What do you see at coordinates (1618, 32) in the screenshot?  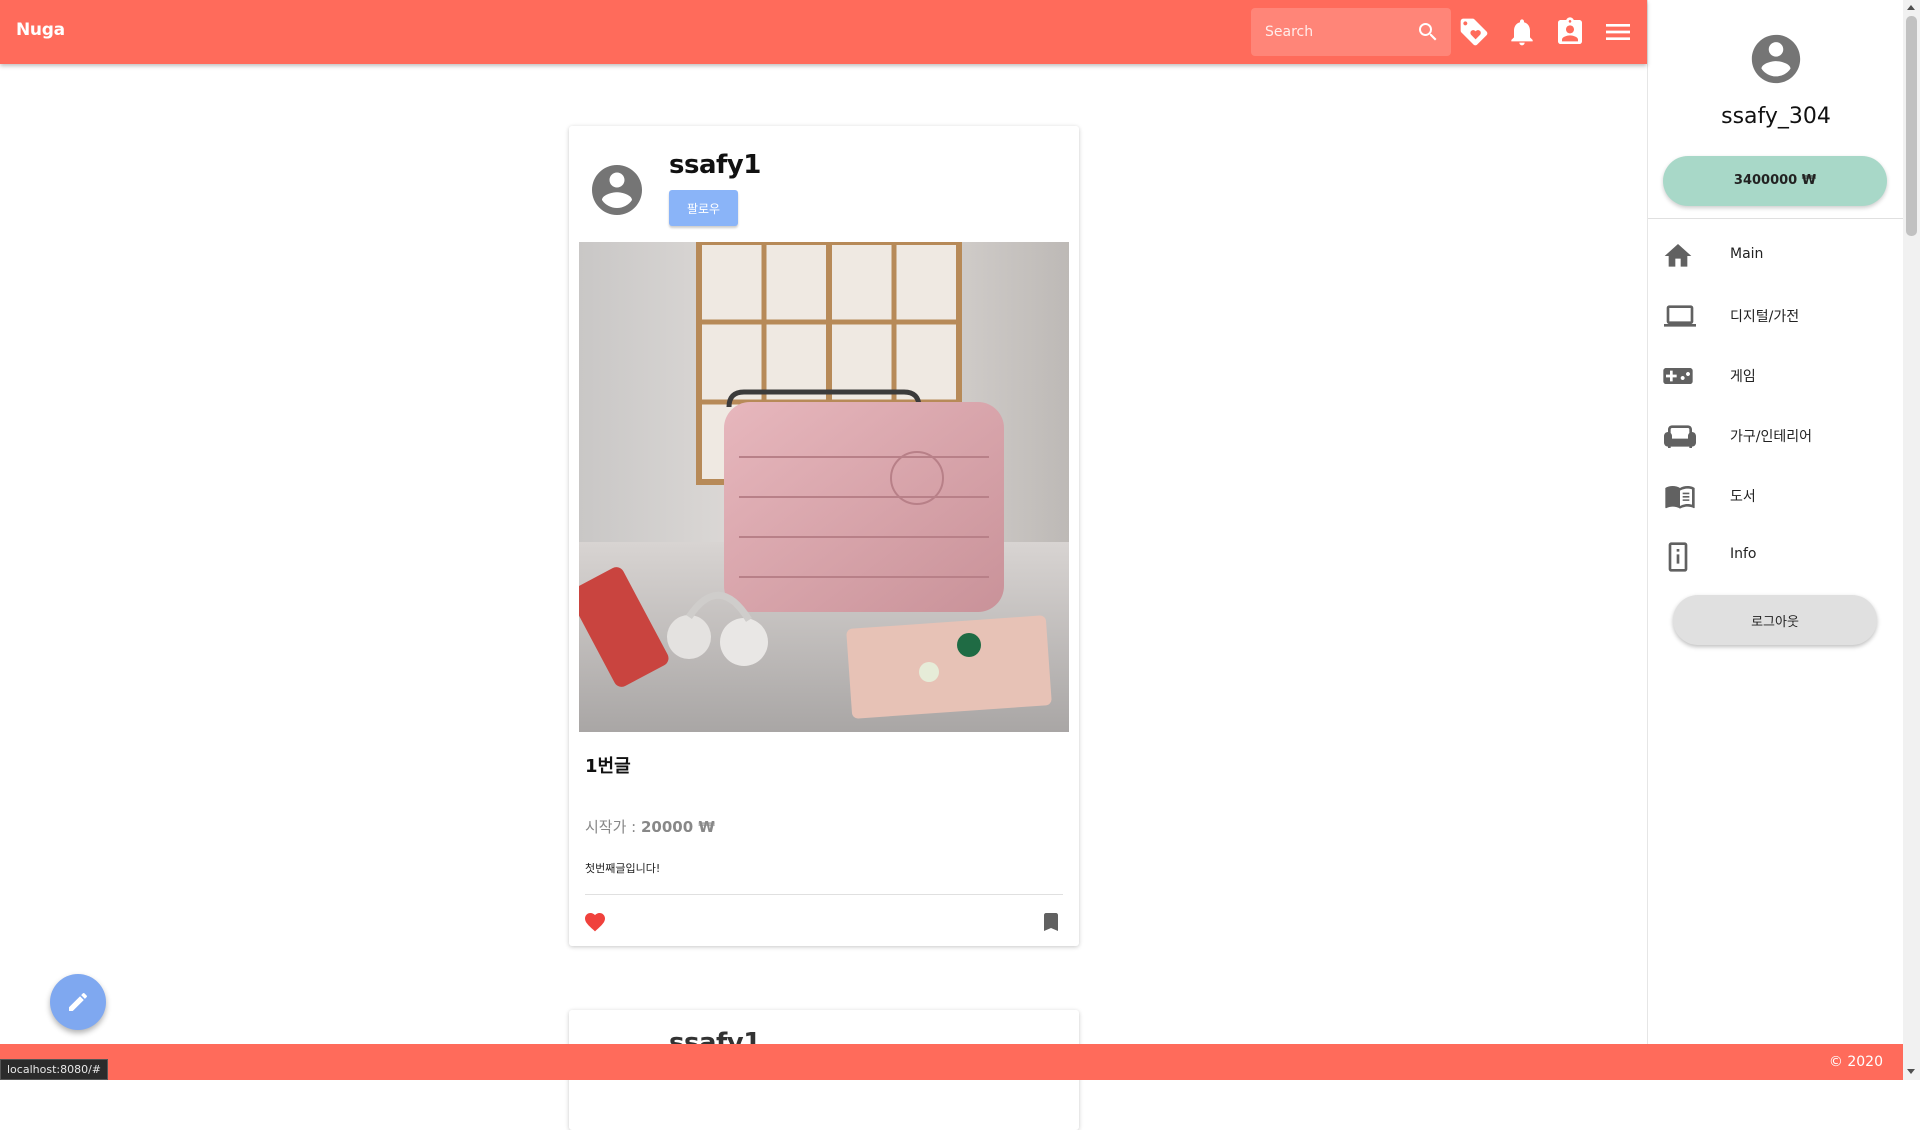 I see `menu-icon` at bounding box center [1618, 32].